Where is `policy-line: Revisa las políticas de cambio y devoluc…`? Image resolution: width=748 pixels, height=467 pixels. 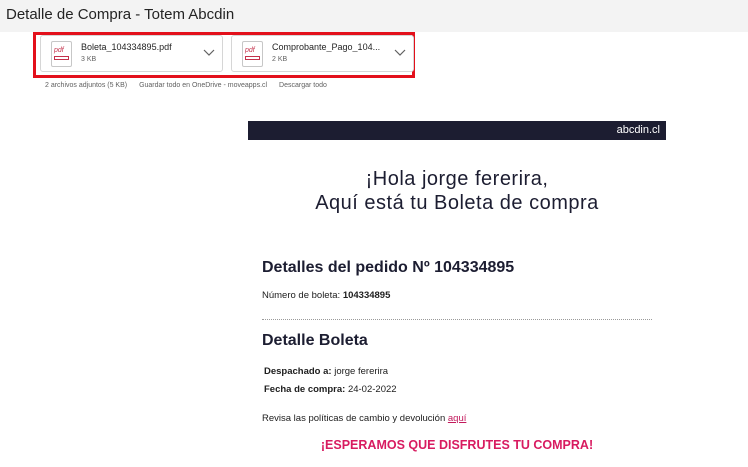
policy-line: Revisa las políticas de cambio y devoluc… is located at coordinates (364, 418).